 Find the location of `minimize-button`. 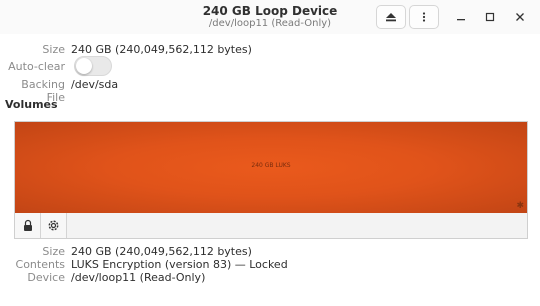

minimize-button is located at coordinates (461, 17).